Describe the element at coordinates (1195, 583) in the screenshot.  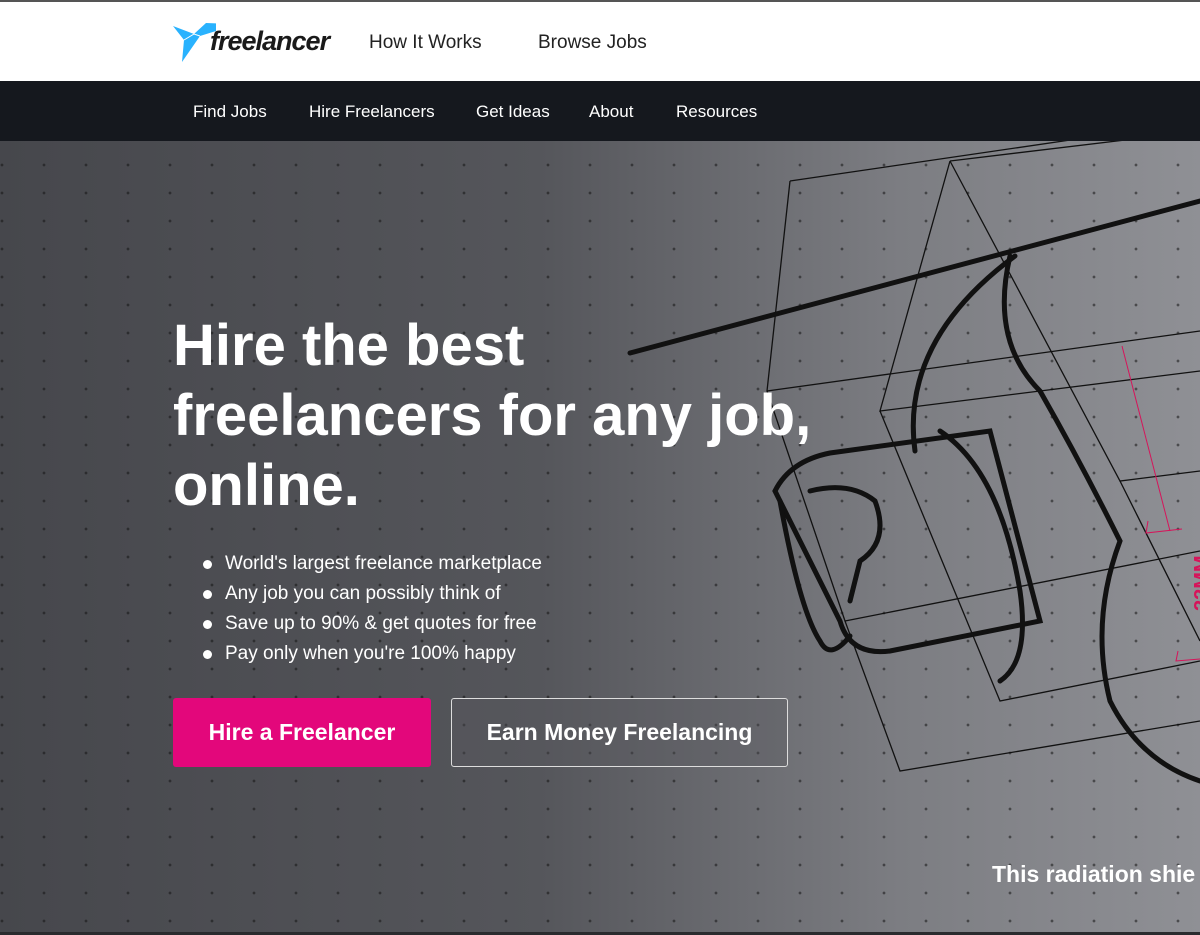
I see `dimension-label: 22MM` at that location.